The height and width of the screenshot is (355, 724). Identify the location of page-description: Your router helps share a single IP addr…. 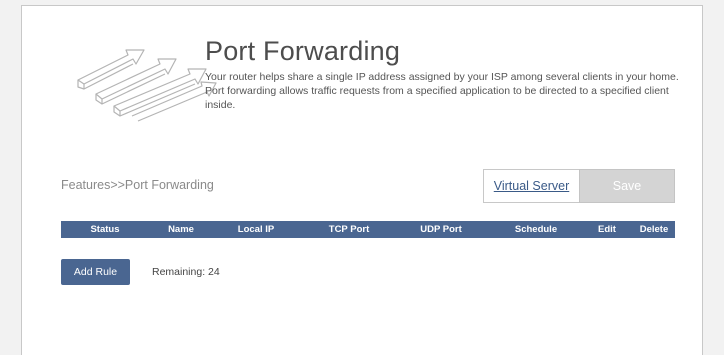
(442, 91).